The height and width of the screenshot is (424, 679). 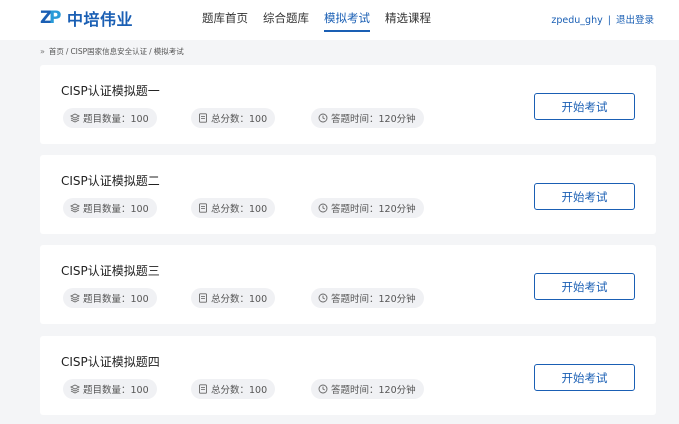 What do you see at coordinates (110, 362) in the screenshot?
I see `exam-title: CISP认证模拟题四` at bounding box center [110, 362].